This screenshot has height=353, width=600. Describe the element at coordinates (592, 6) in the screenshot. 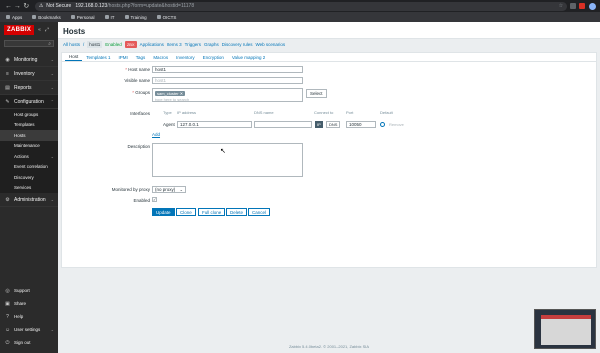

I see `profile-avatar` at that location.